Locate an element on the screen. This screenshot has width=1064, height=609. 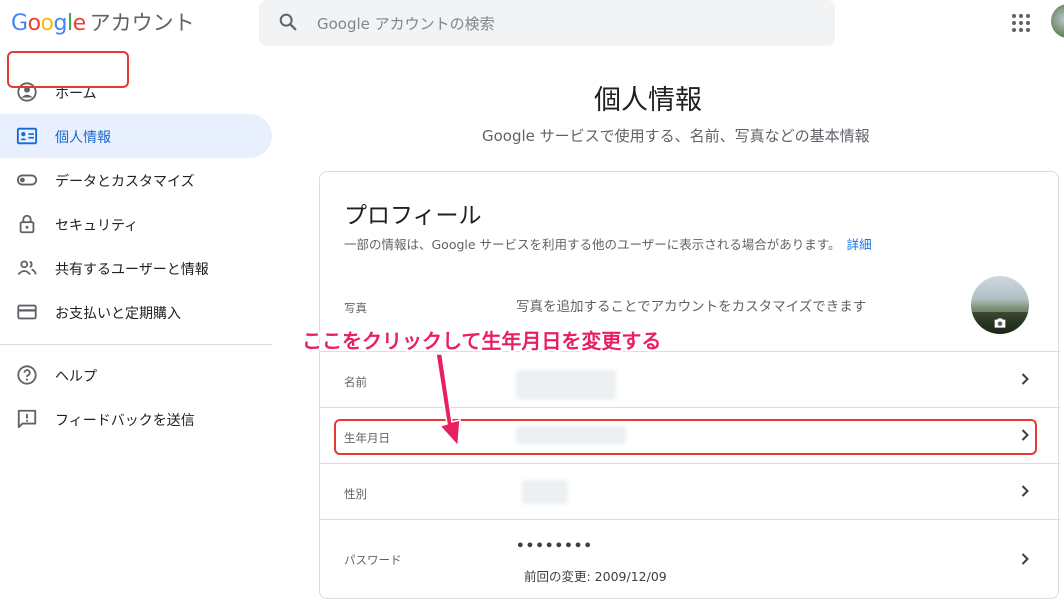
search-icon is located at coordinates (288, 22).